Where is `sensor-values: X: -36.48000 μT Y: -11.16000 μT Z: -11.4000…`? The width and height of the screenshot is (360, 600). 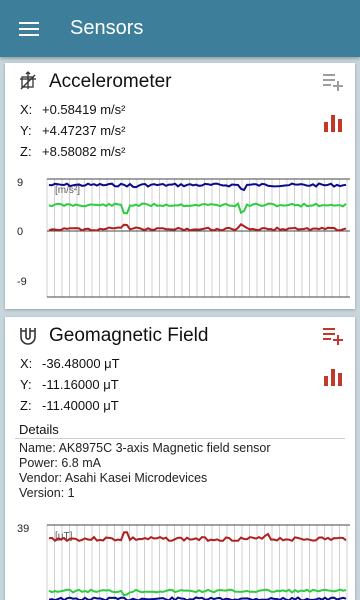
sensor-values: X: -36.48000 μT Y: -11.16000 μT Z: -11.4000… is located at coordinates (70, 384).